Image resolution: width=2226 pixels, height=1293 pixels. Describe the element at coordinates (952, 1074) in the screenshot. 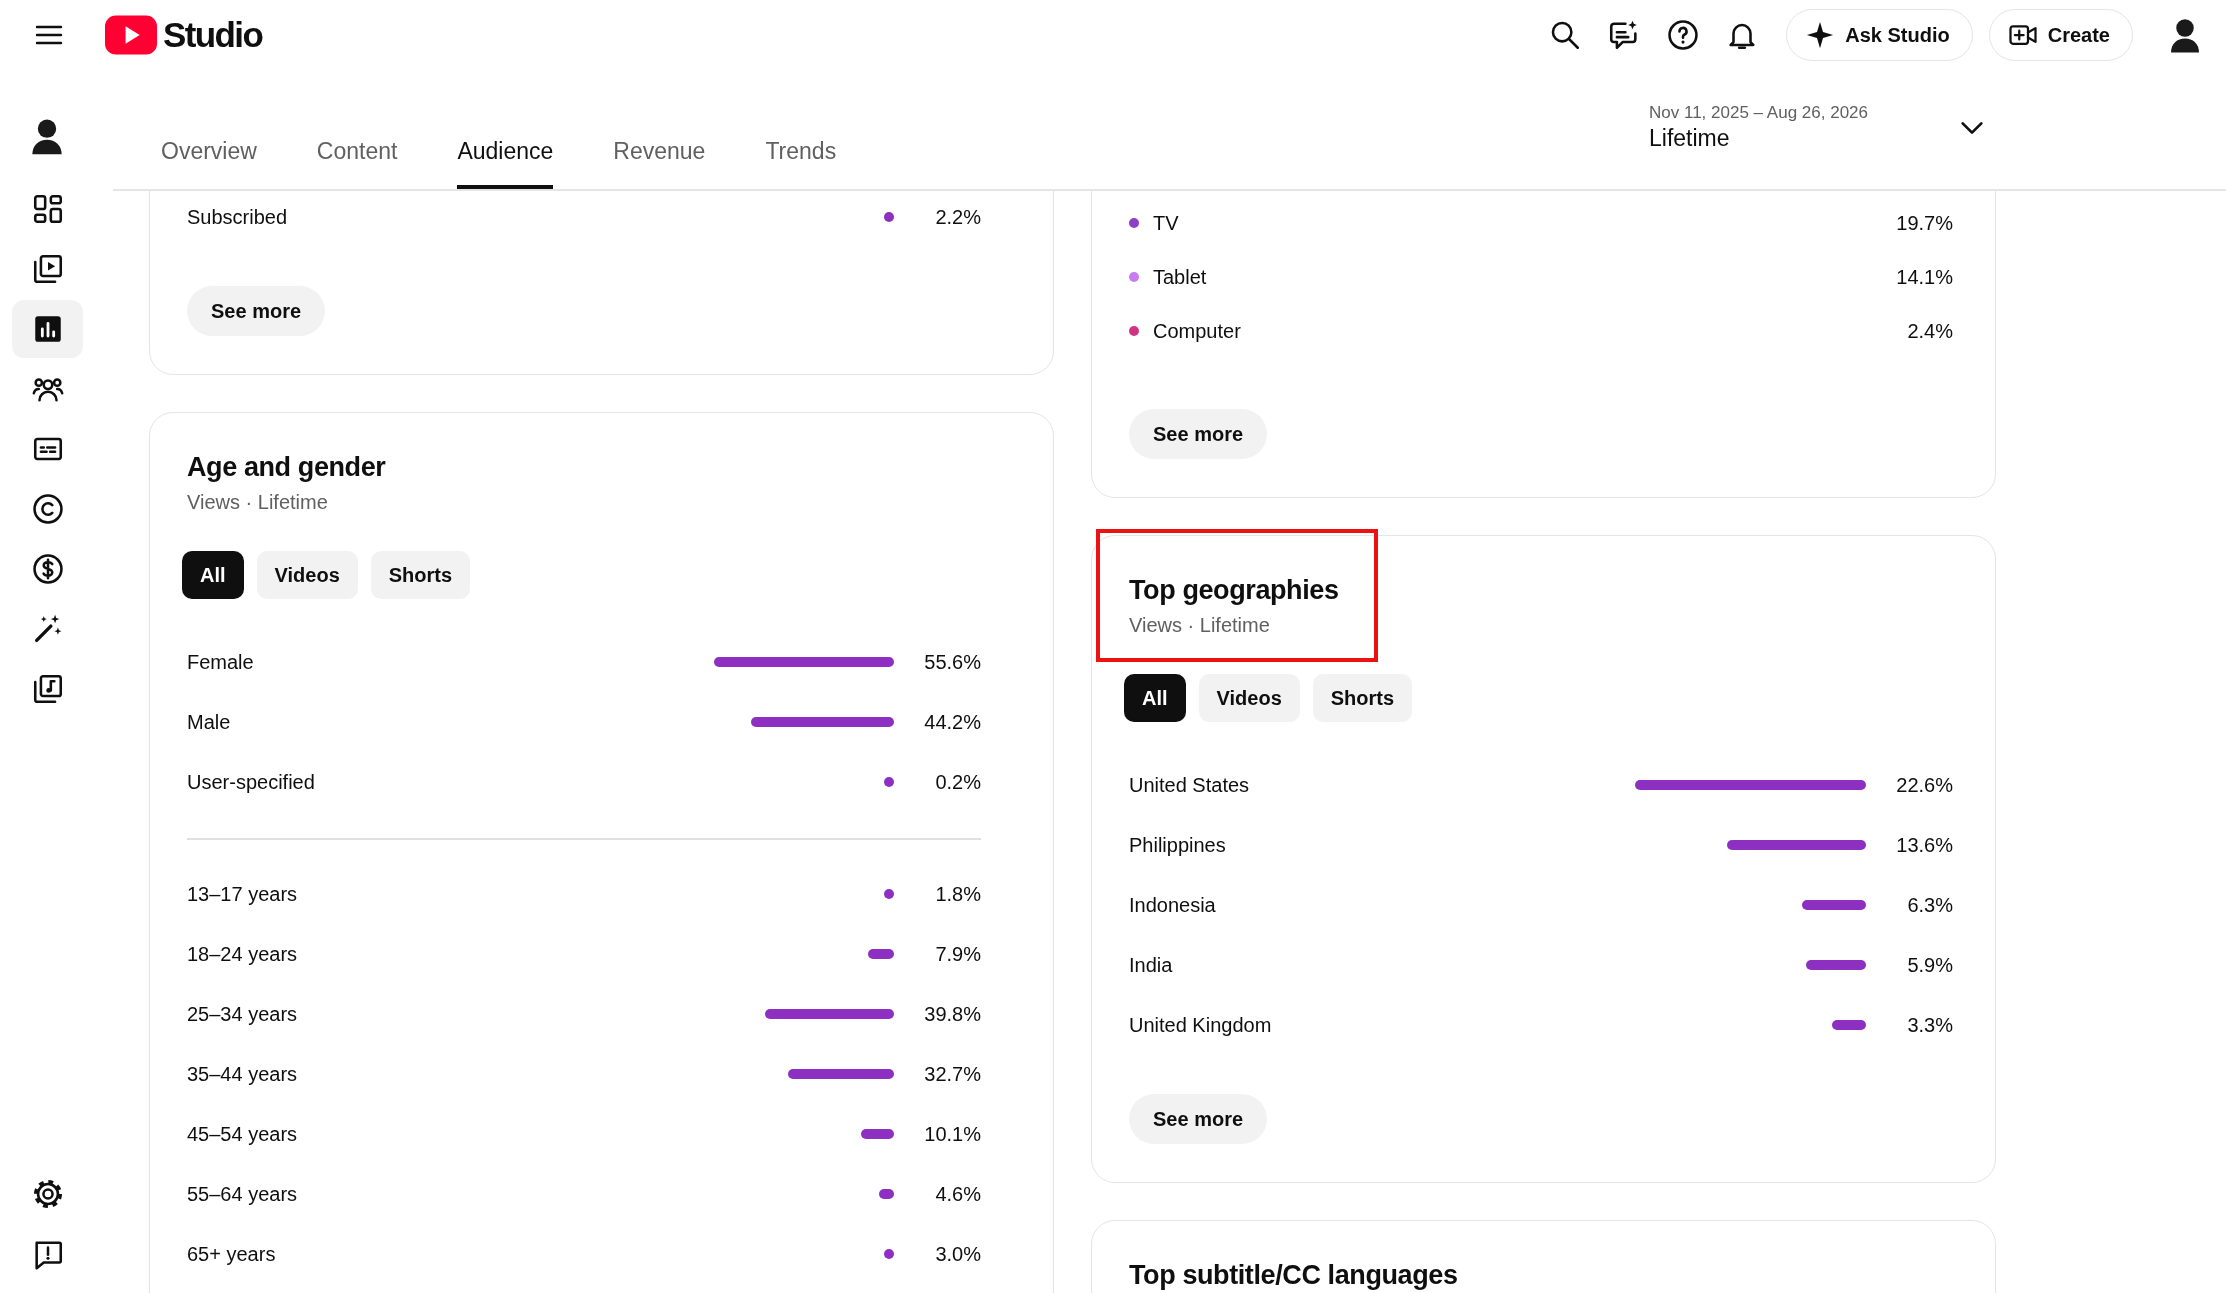

I see `row-value: 32.7%` at that location.